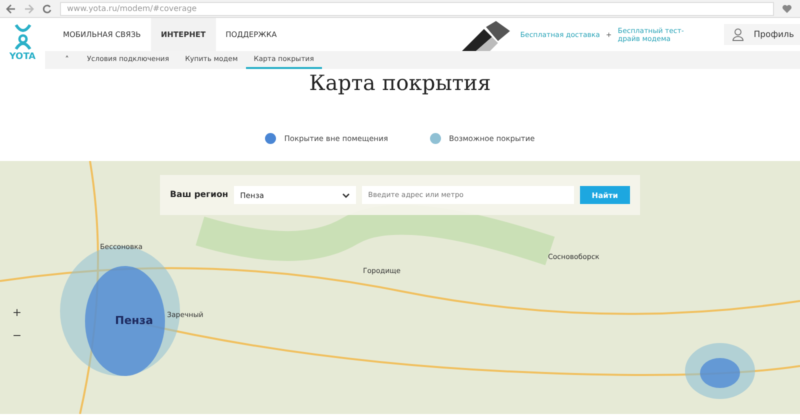  Describe the element at coordinates (47, 9) in the screenshot. I see `reload-icon` at that location.